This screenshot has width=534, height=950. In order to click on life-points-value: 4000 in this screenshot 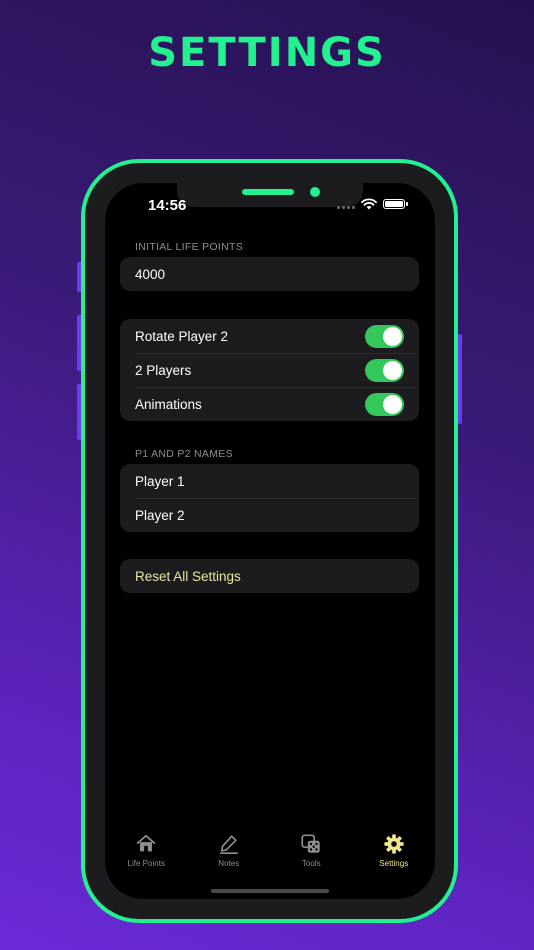, I will do `click(150, 274)`.